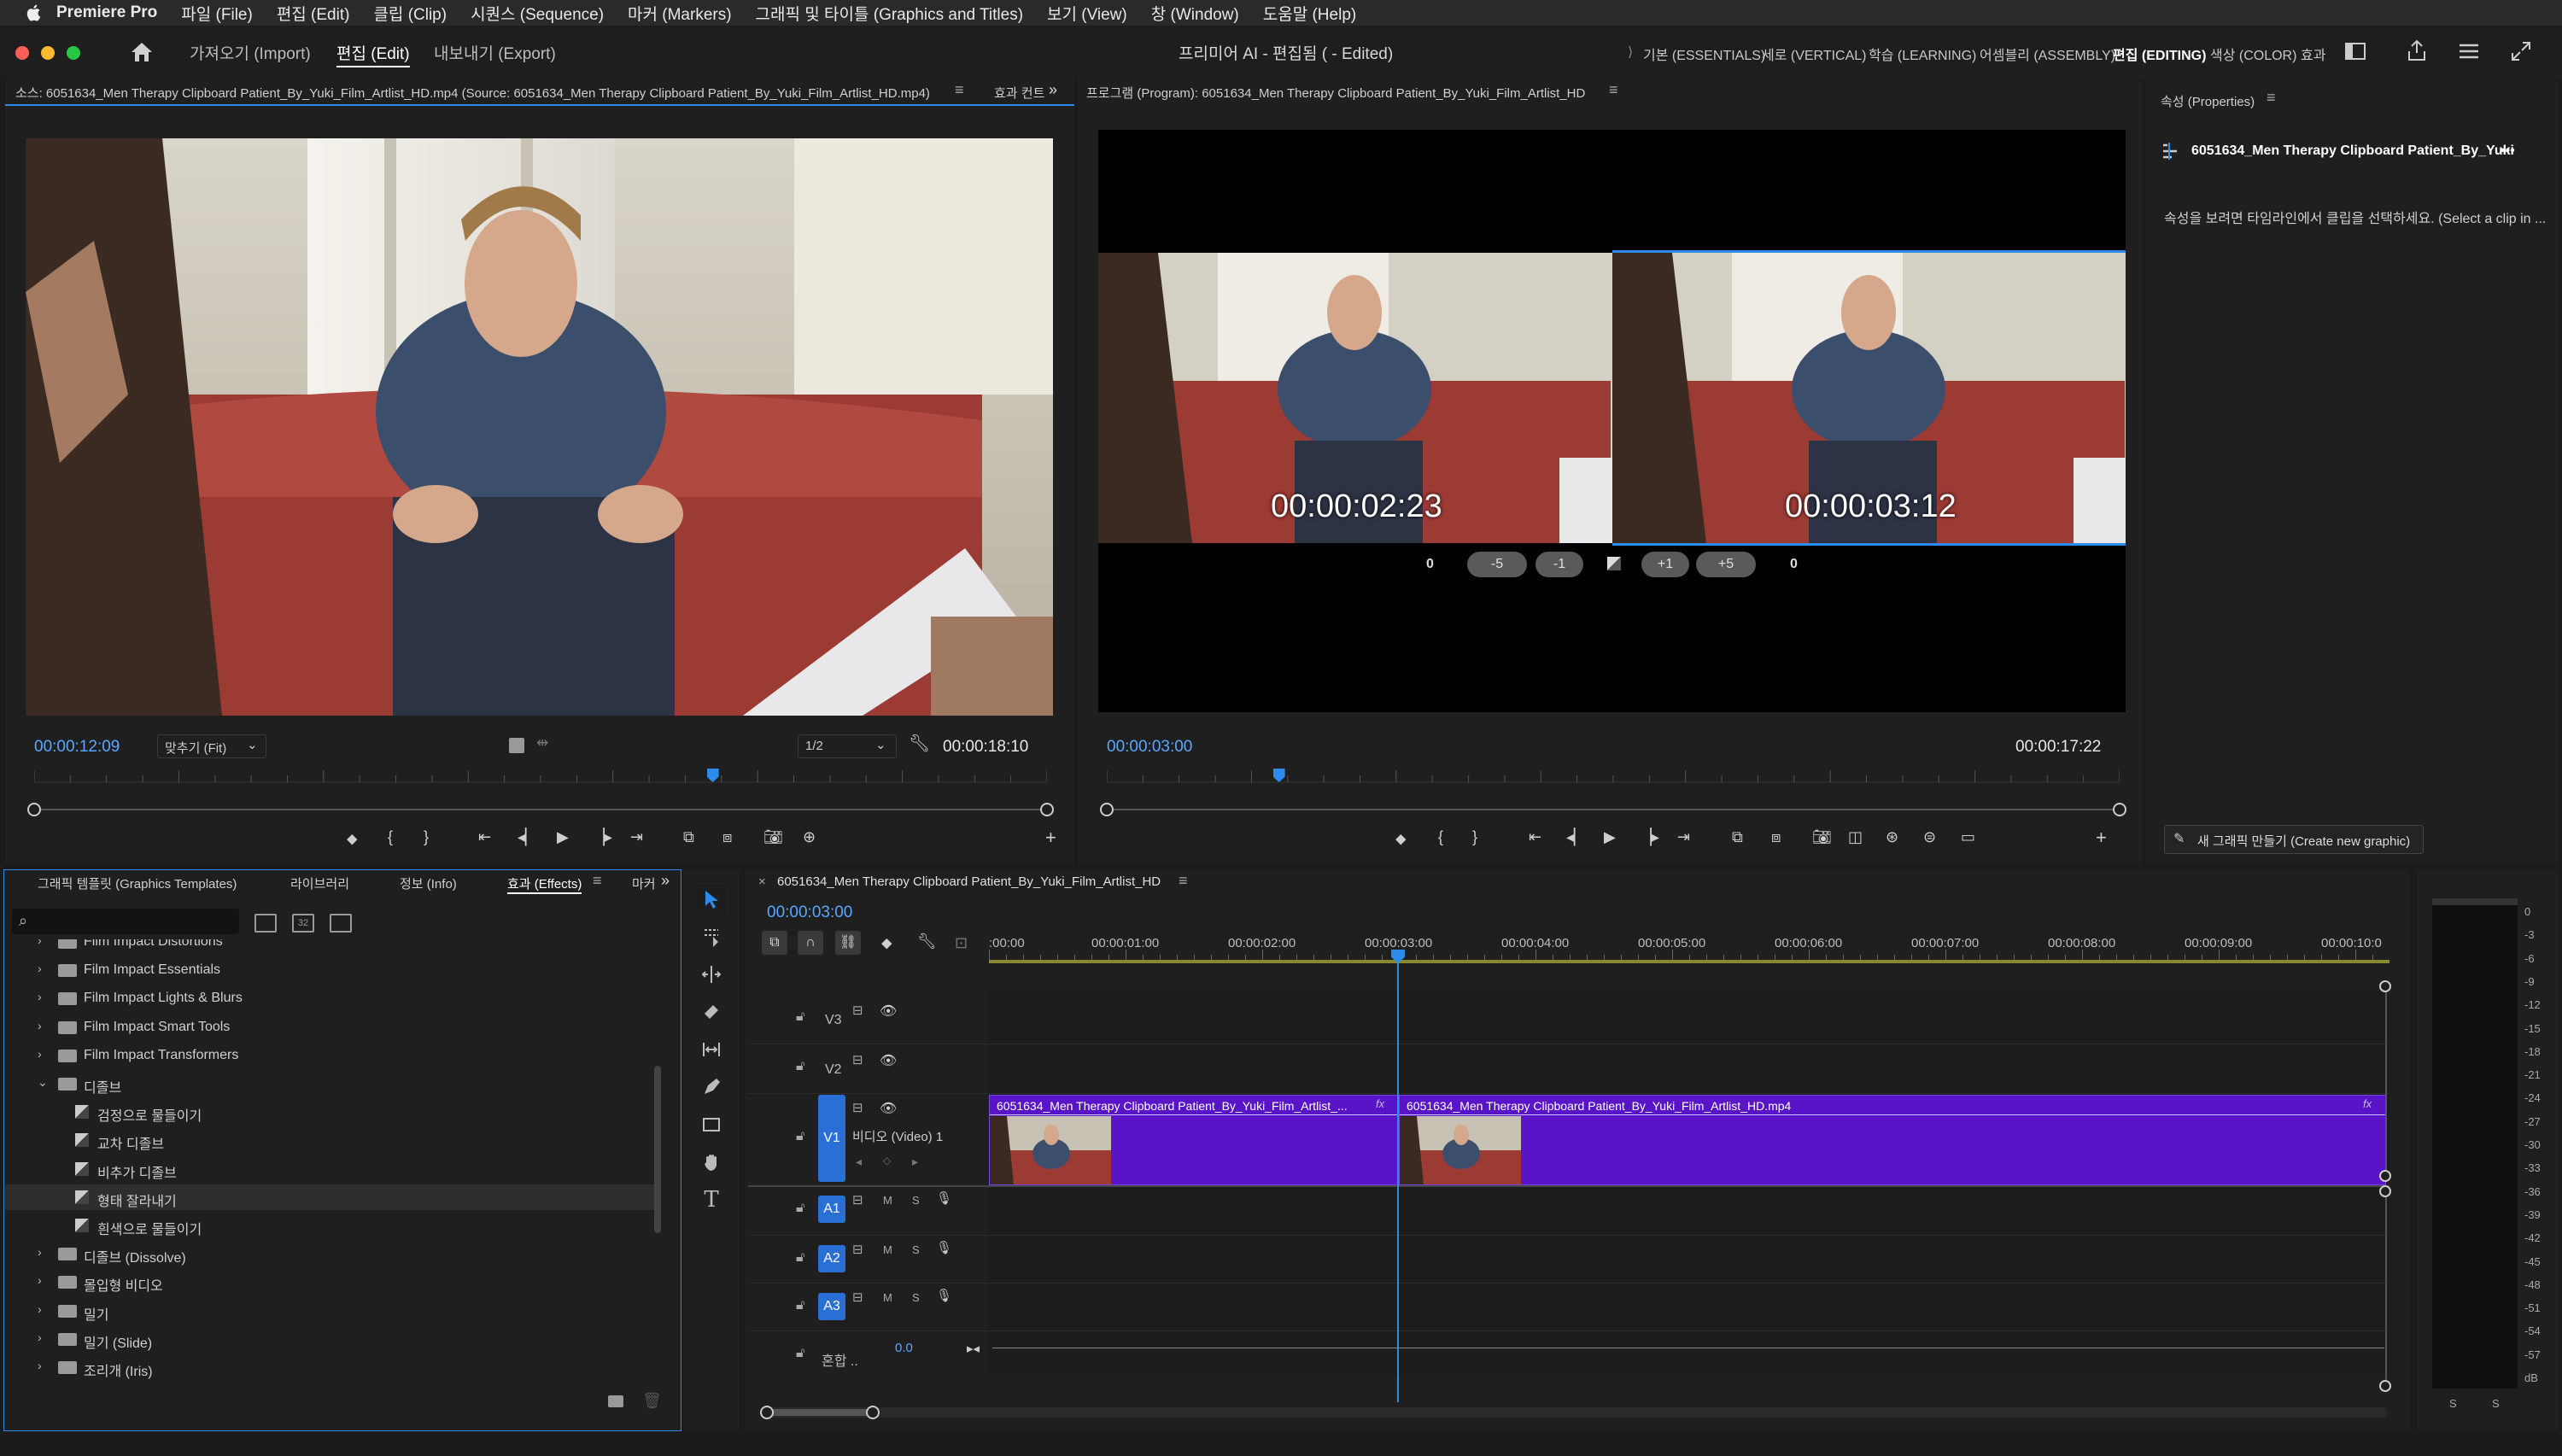 The height and width of the screenshot is (1456, 2562). Describe the element at coordinates (540, 809) in the screenshot. I see `source-zoom-scrollbar` at that location.